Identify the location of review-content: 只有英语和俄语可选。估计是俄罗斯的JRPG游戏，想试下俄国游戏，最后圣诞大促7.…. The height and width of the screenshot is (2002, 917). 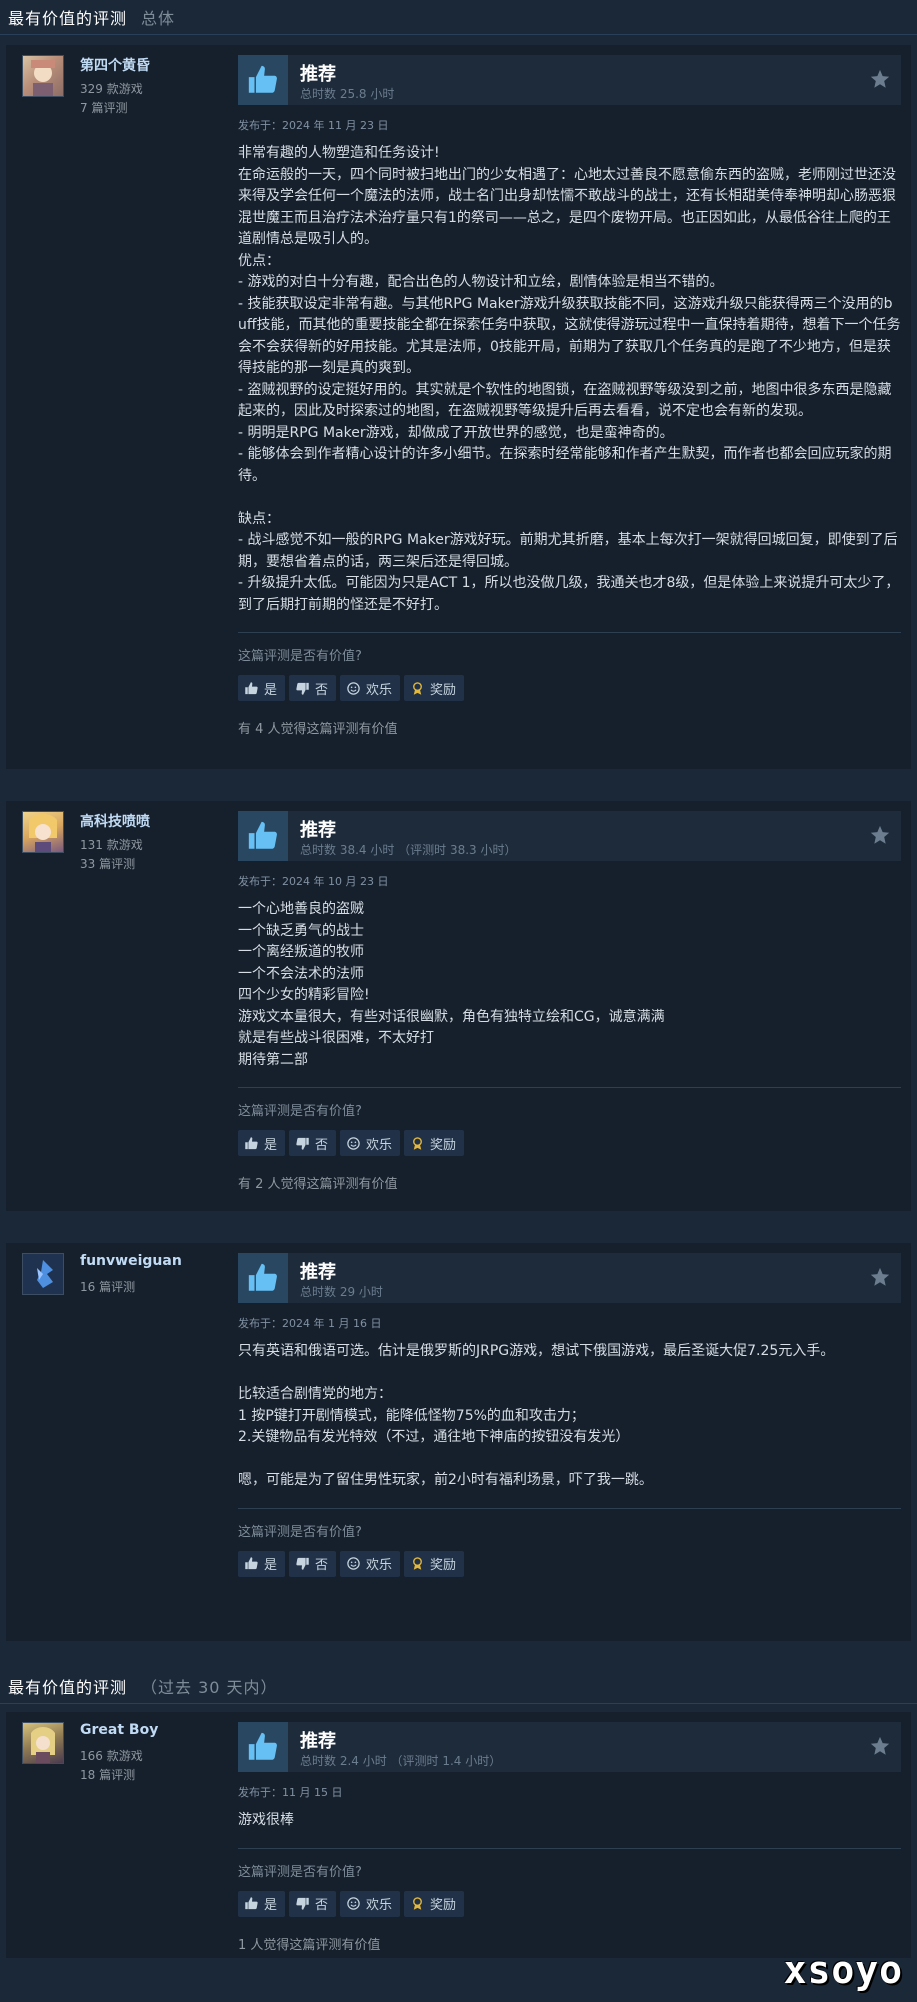
(536, 1415).